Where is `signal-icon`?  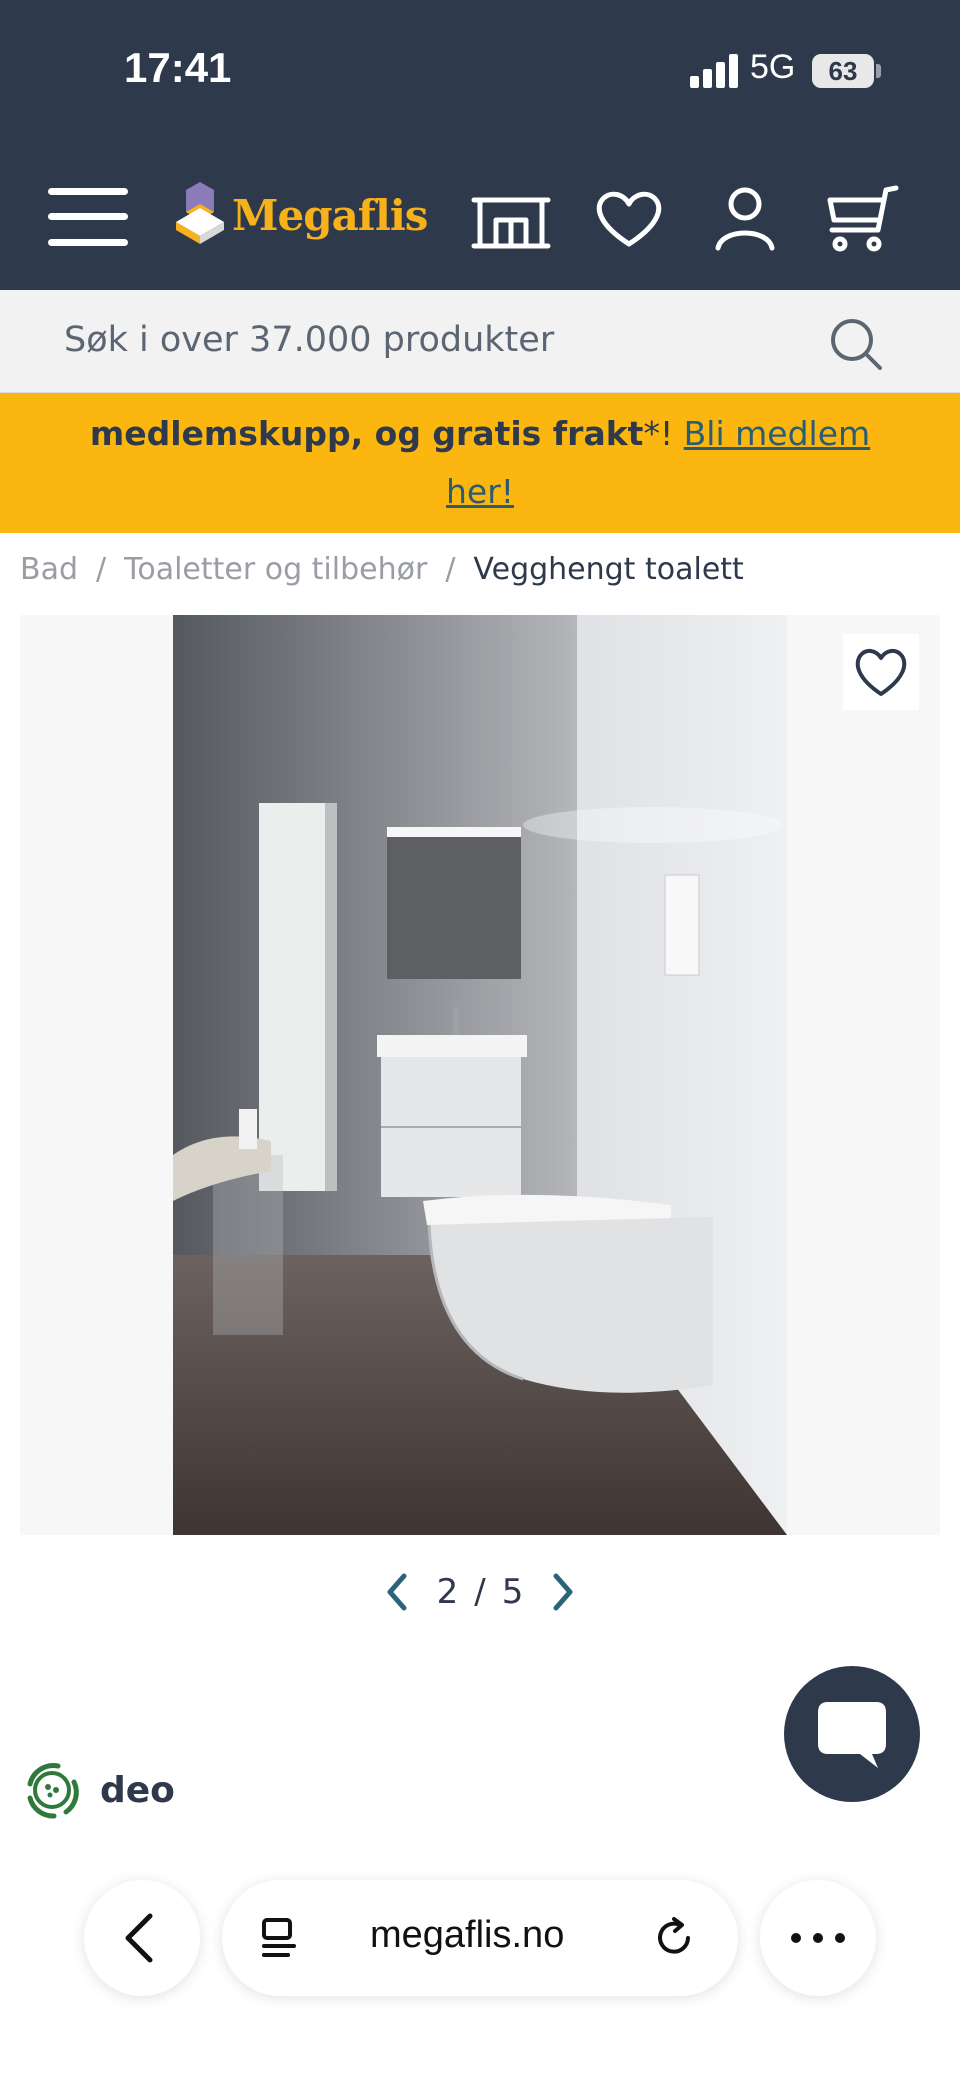
signal-icon is located at coordinates (714, 71).